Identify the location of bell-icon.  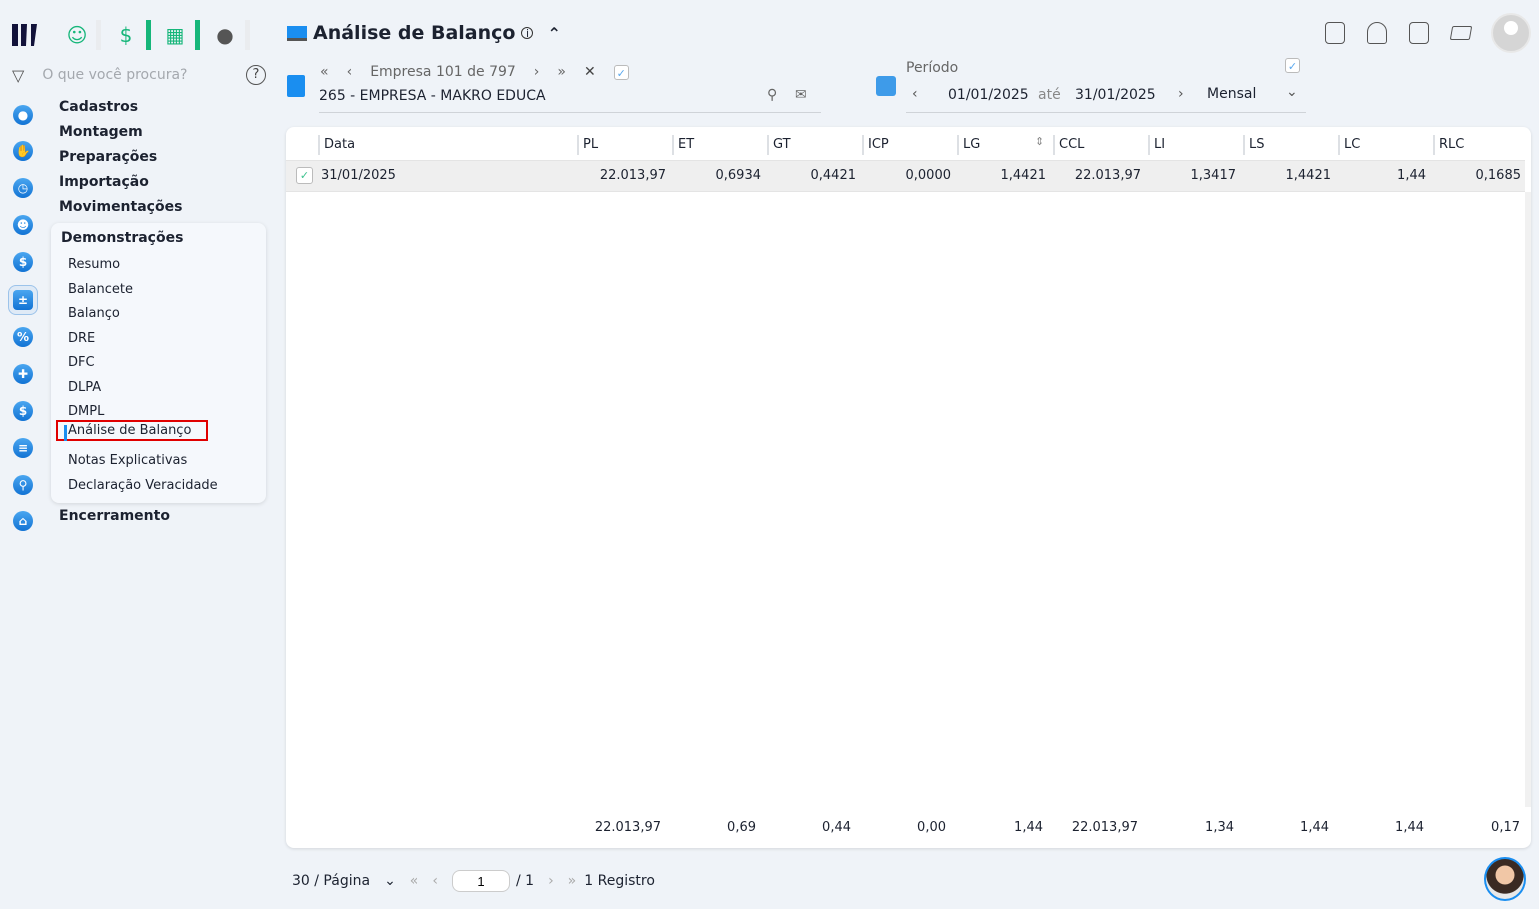
(1377, 33).